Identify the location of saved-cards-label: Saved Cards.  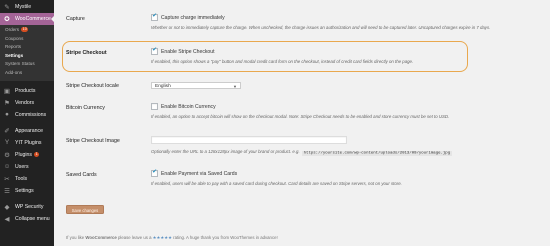
(81, 175).